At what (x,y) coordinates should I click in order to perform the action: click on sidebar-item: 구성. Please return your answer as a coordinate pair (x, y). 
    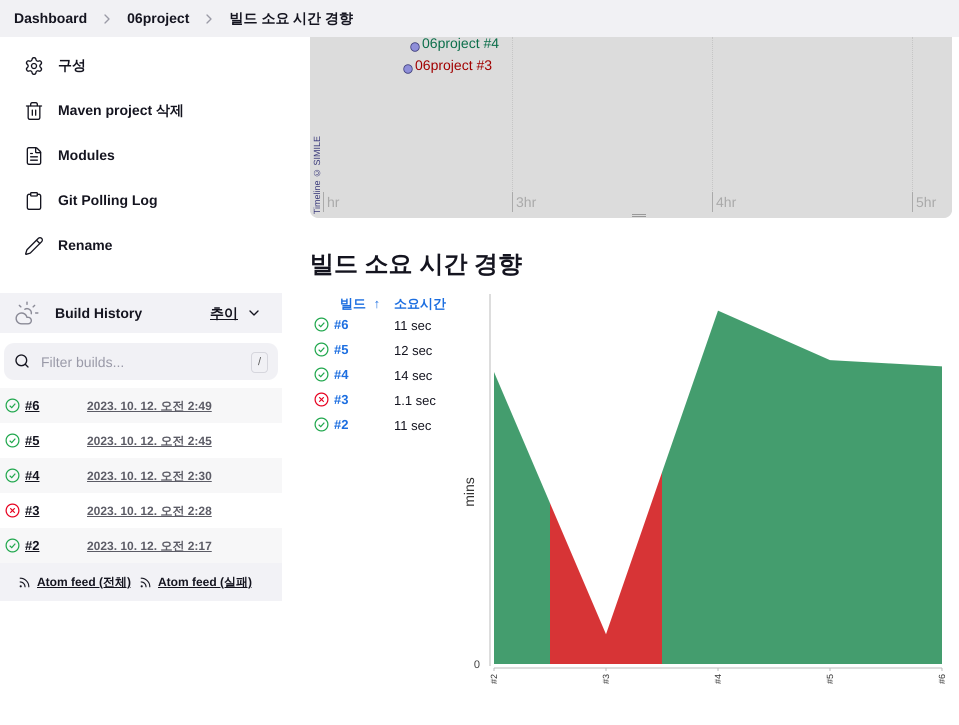
    Looking at the image, I should click on (141, 65).